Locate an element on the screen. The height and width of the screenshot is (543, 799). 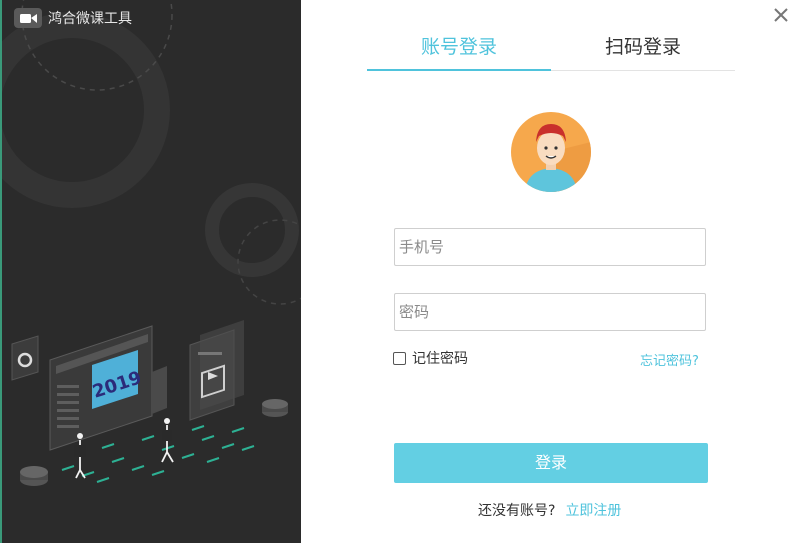
password-input is located at coordinates (550, 312).